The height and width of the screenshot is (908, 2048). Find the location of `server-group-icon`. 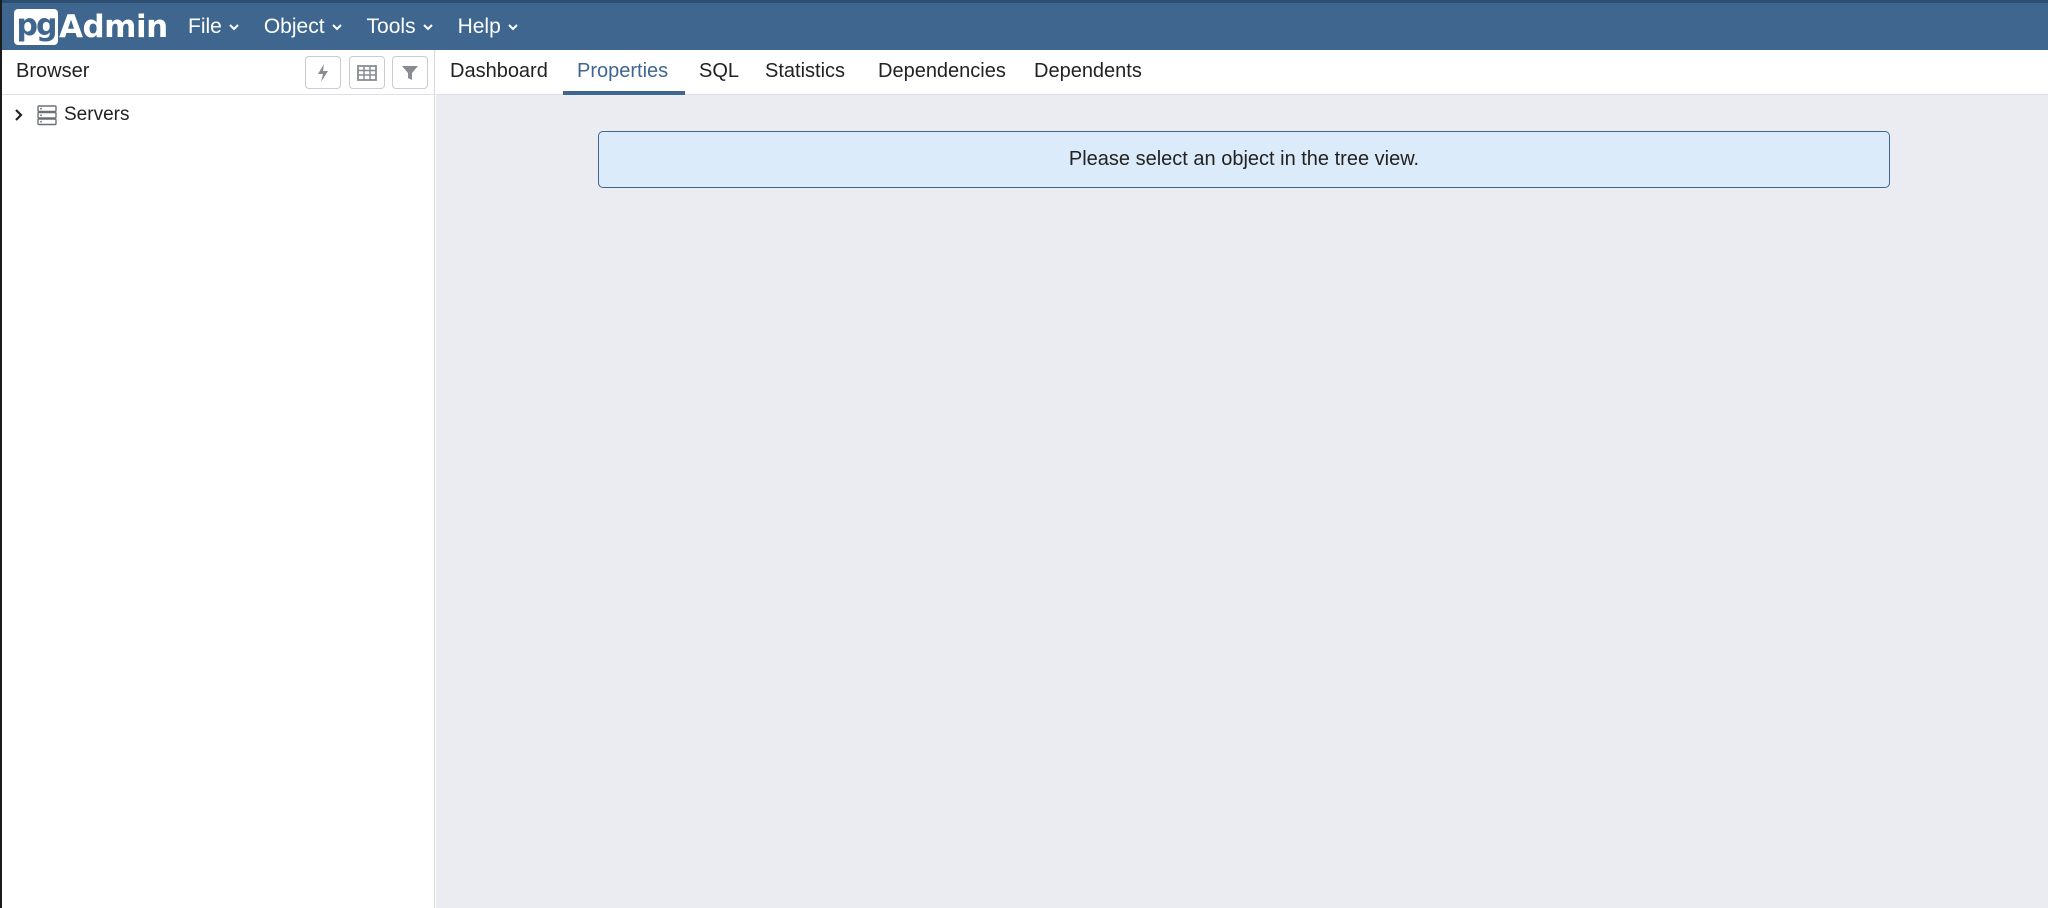

server-group-icon is located at coordinates (47, 115).